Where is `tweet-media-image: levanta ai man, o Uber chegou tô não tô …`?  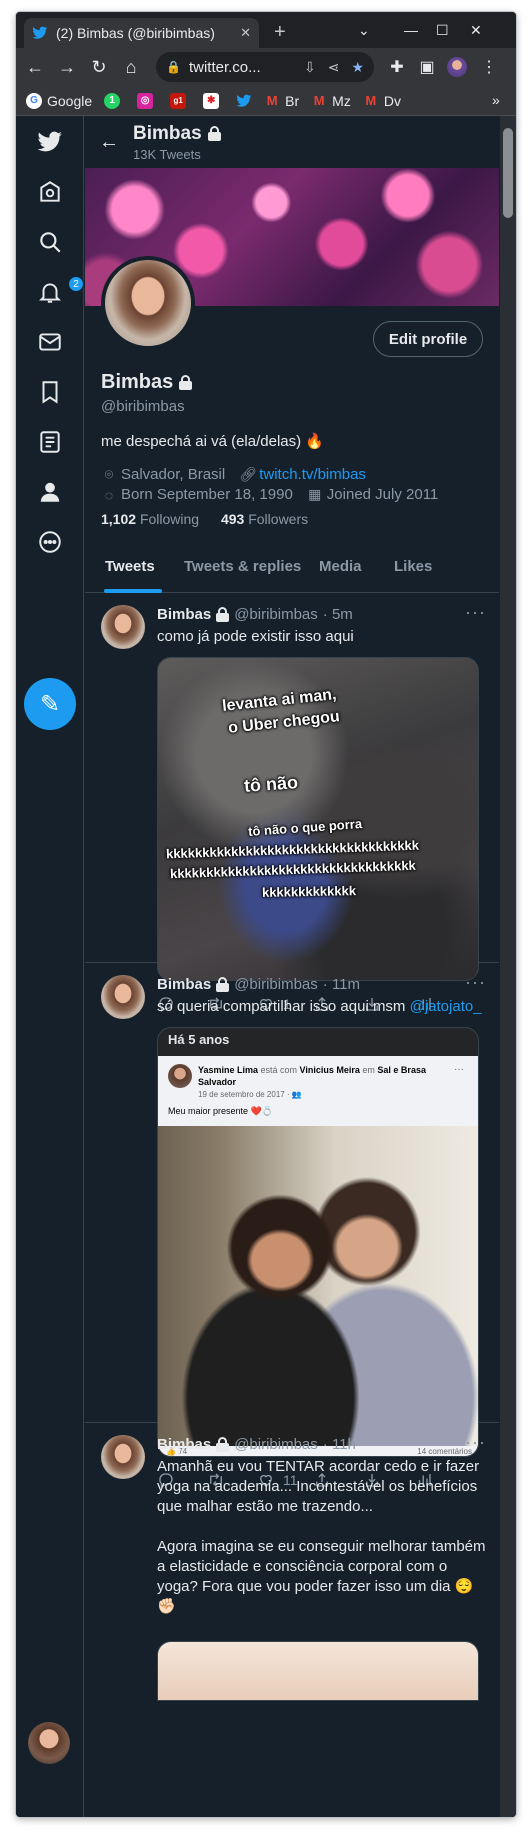 tweet-media-image: levanta ai man, o Uber chegou tô não tô … is located at coordinates (318, 819).